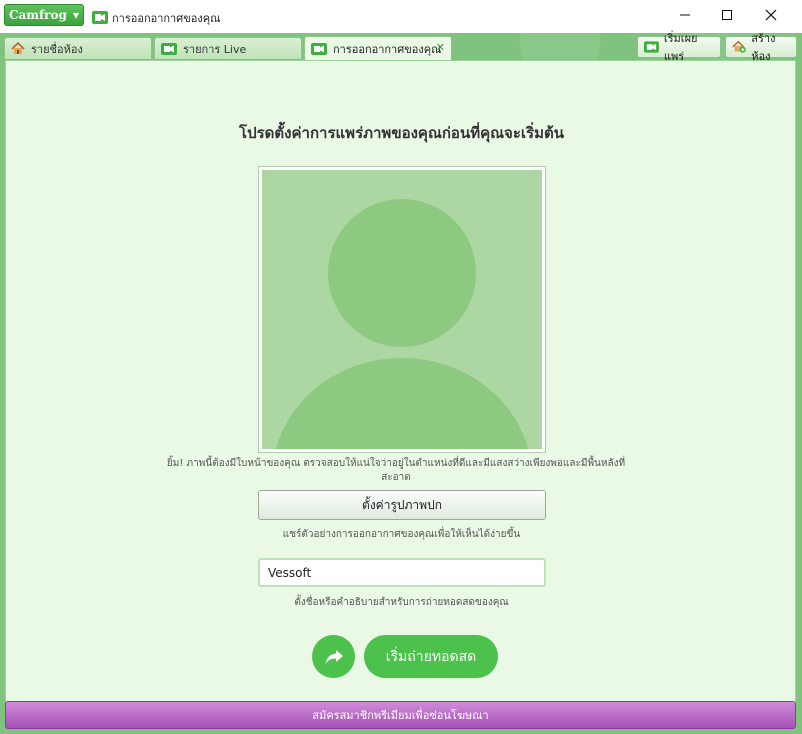 The image size is (802, 734). I want to click on camfrog-menu-button: Camfrog ▼, so click(44, 15).